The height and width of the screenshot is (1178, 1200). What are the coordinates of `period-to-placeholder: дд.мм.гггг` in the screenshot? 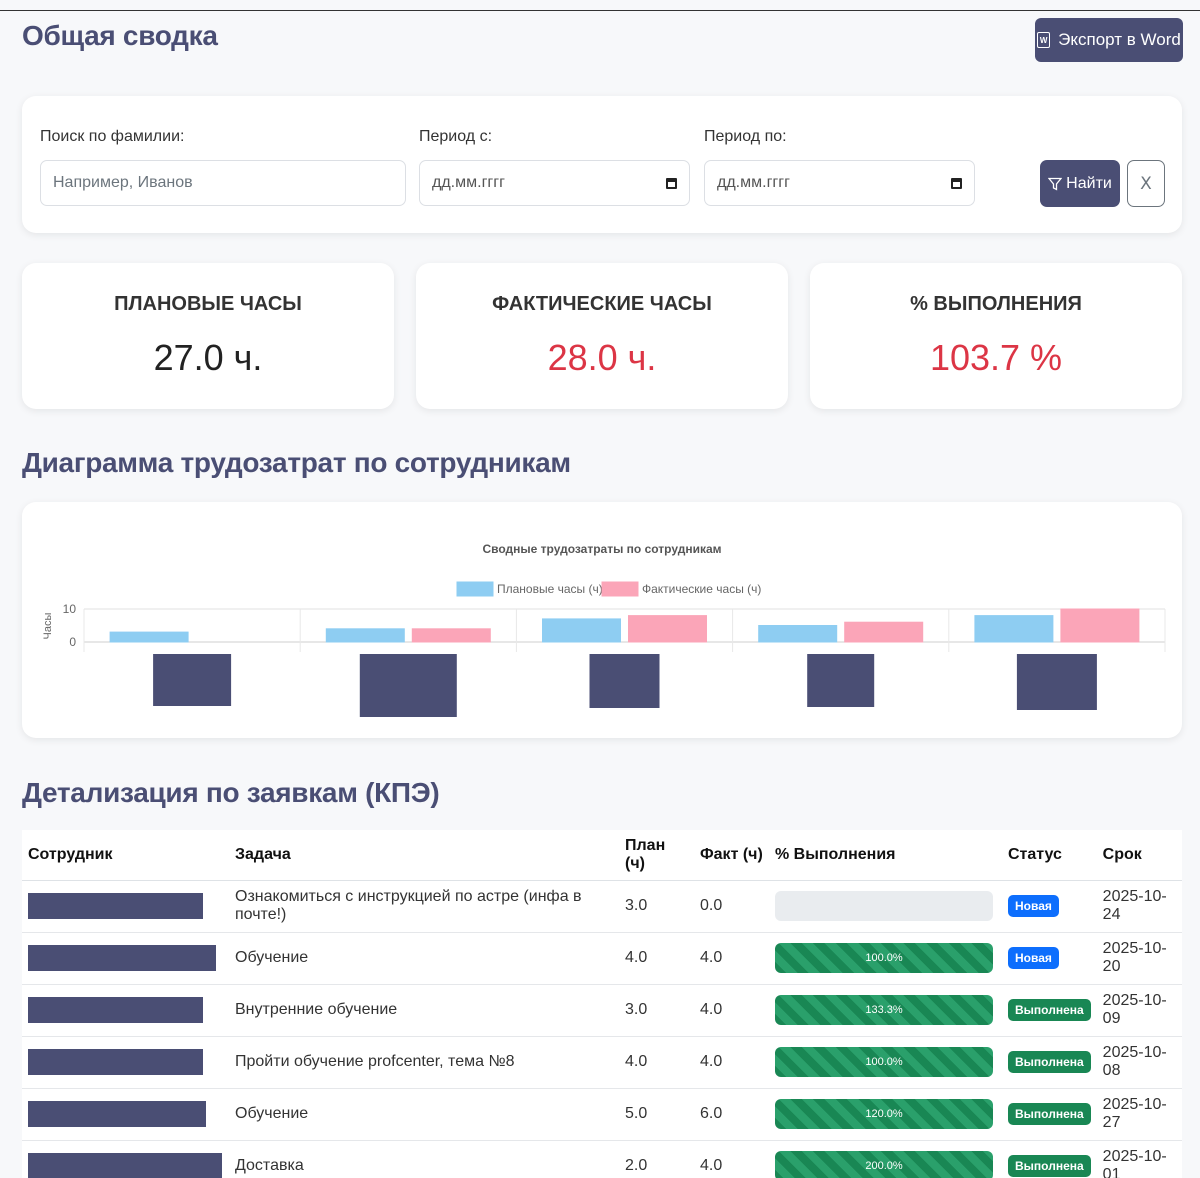 It's located at (753, 182).